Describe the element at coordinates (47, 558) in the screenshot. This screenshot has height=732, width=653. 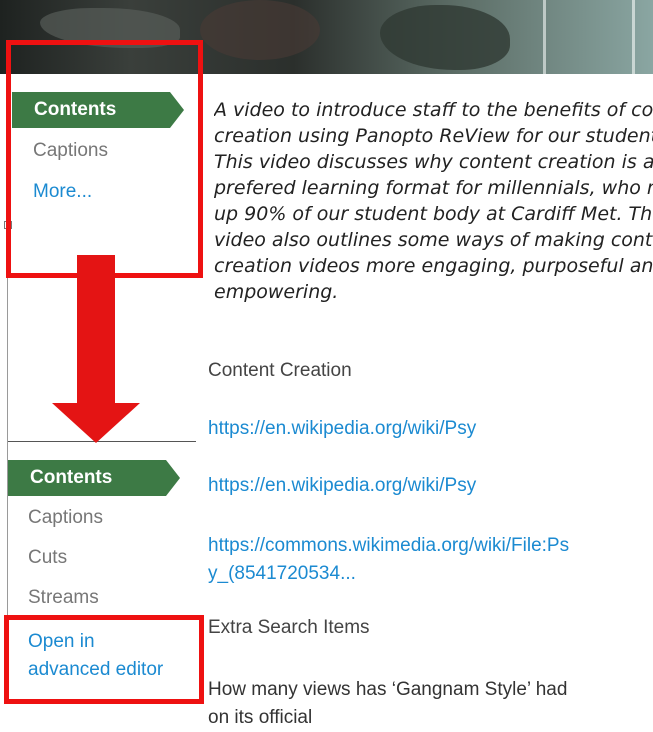
I see `tab-cuts: Cuts` at that location.